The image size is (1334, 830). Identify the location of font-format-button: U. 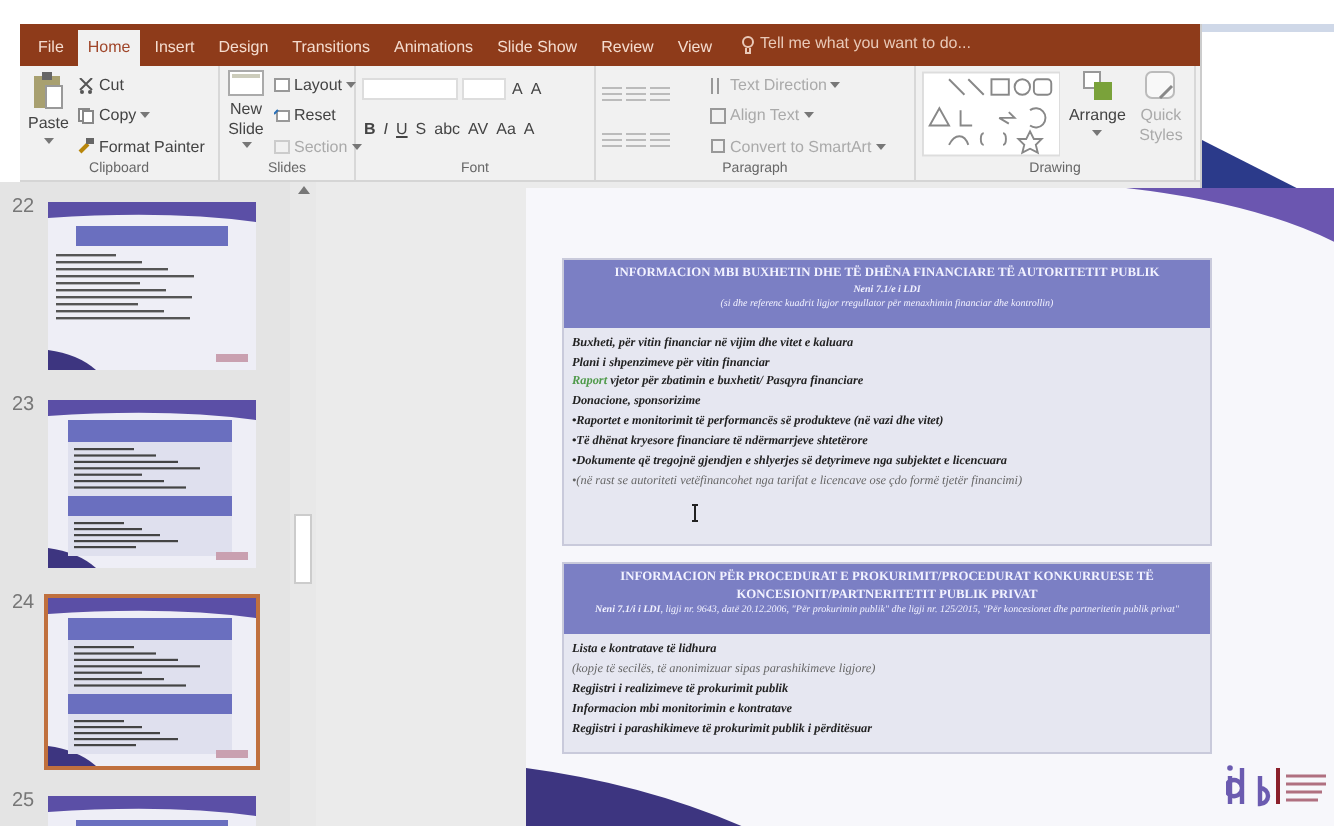
(402, 130).